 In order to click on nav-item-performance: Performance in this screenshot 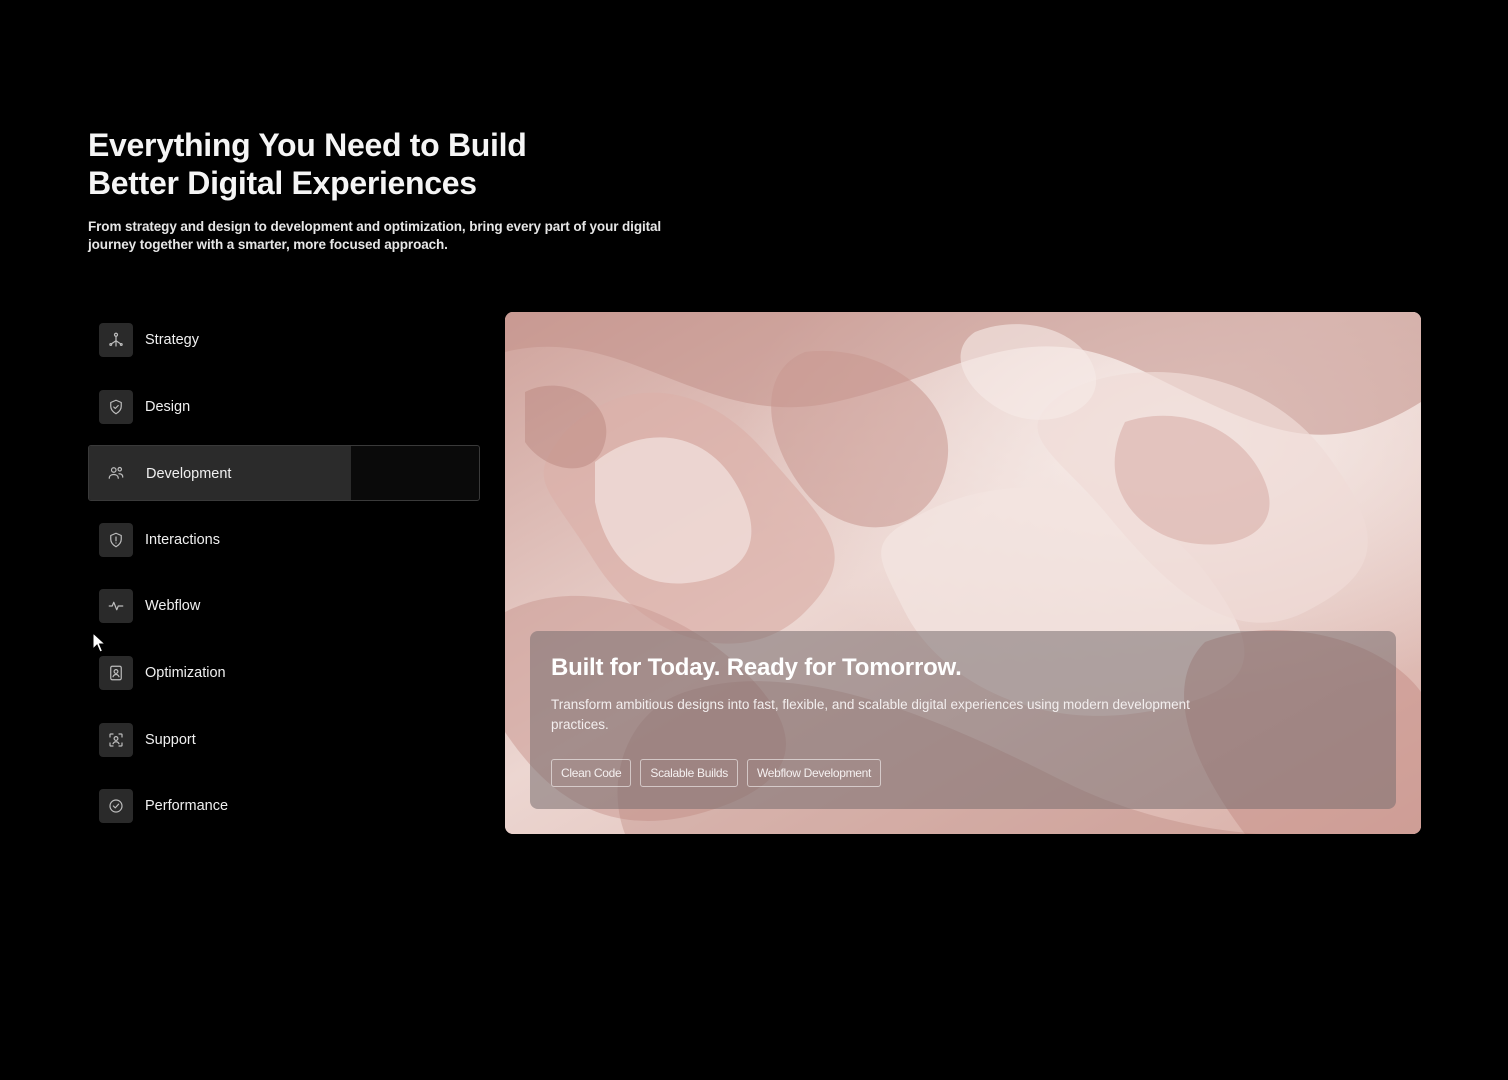, I will do `click(284, 806)`.